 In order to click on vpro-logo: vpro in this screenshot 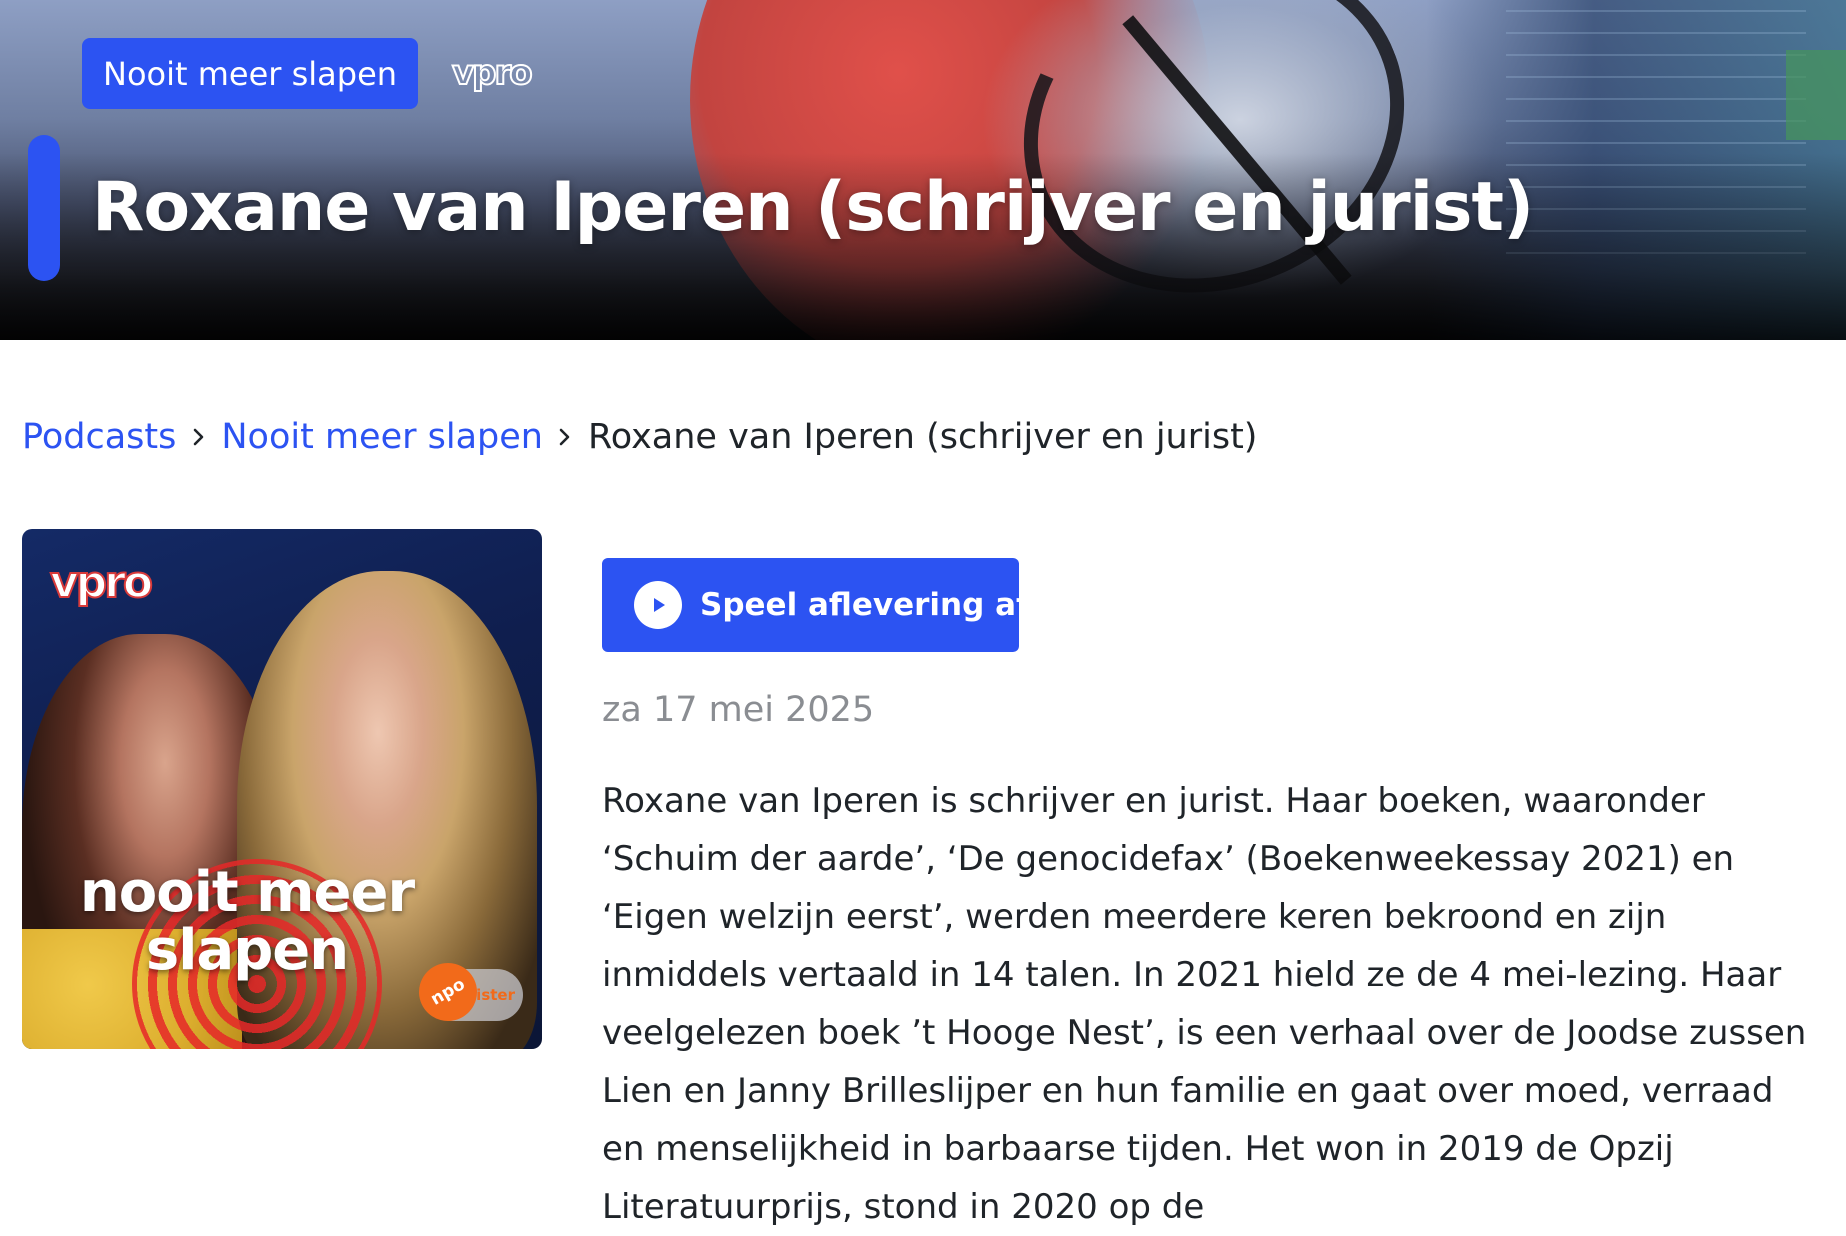, I will do `click(510, 73)`.